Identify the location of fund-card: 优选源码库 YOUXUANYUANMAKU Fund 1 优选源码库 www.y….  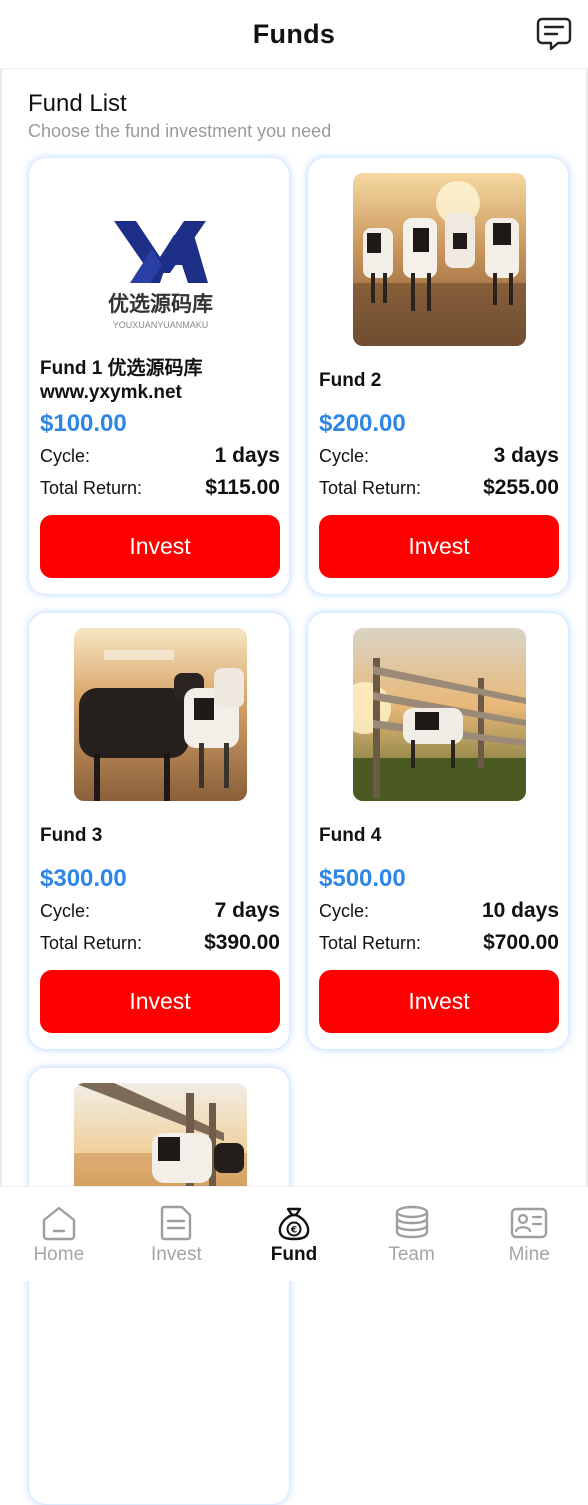
(159, 376).